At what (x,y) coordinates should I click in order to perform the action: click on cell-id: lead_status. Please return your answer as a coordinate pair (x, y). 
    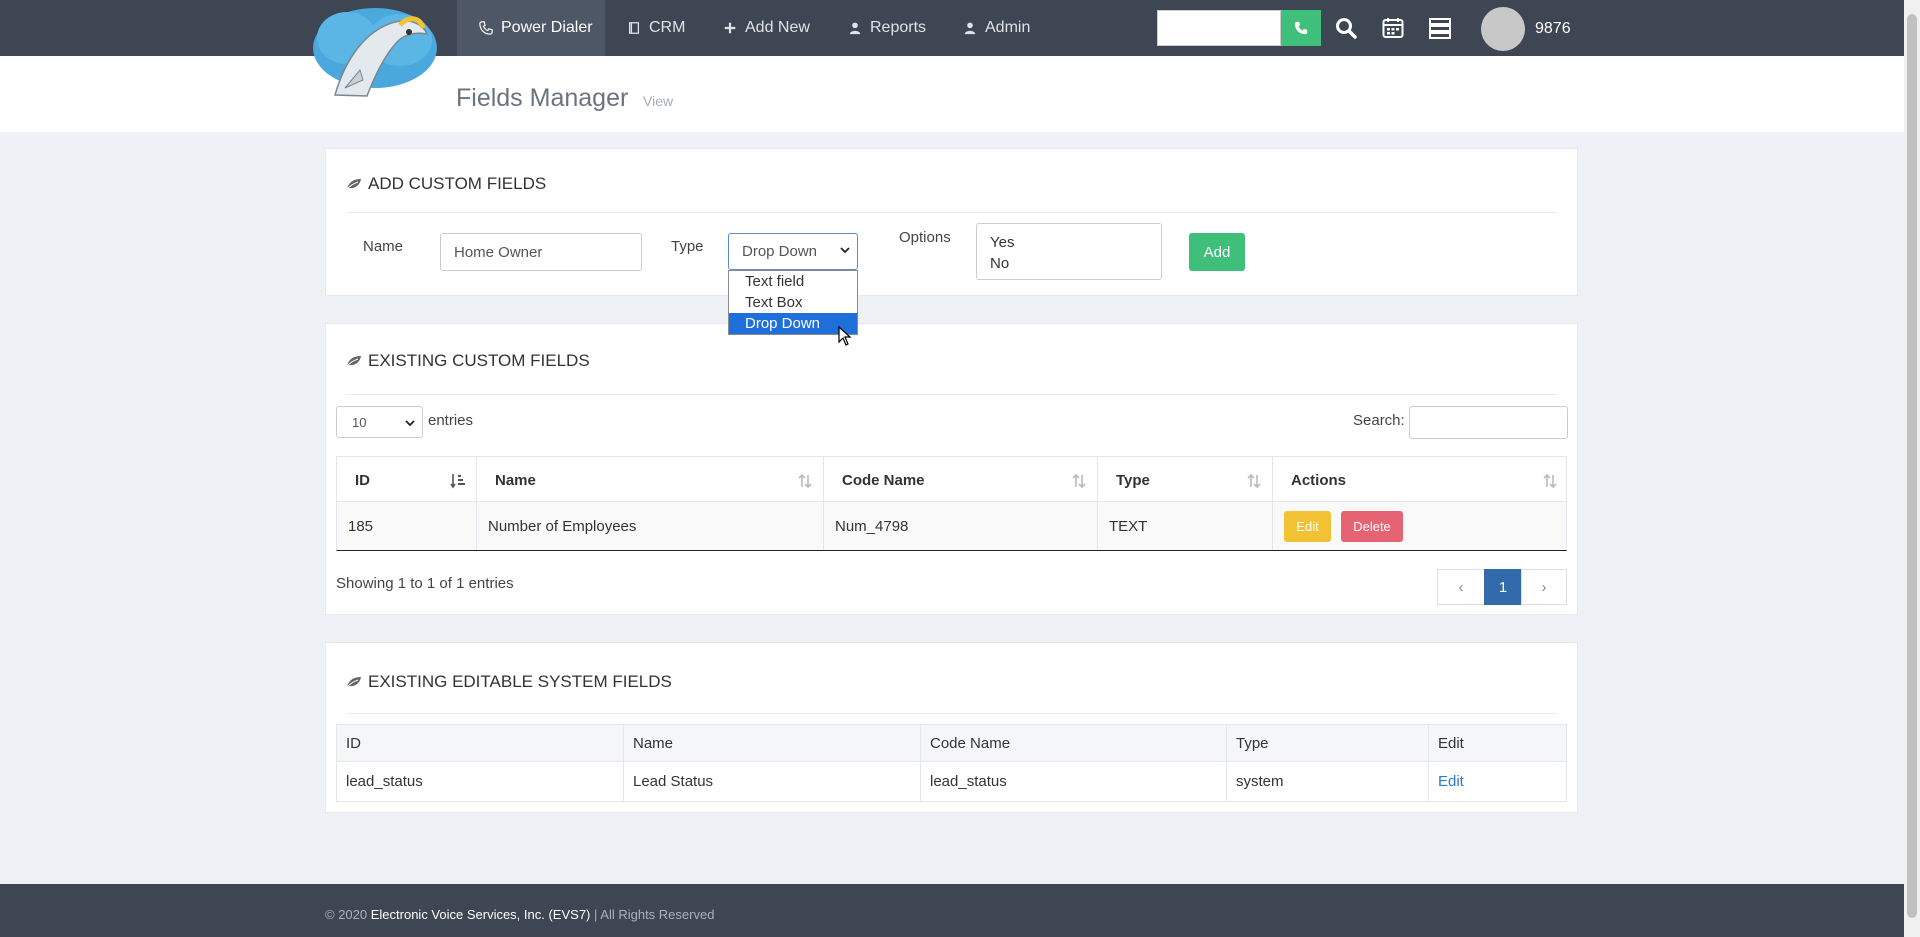
    Looking at the image, I should click on (480, 781).